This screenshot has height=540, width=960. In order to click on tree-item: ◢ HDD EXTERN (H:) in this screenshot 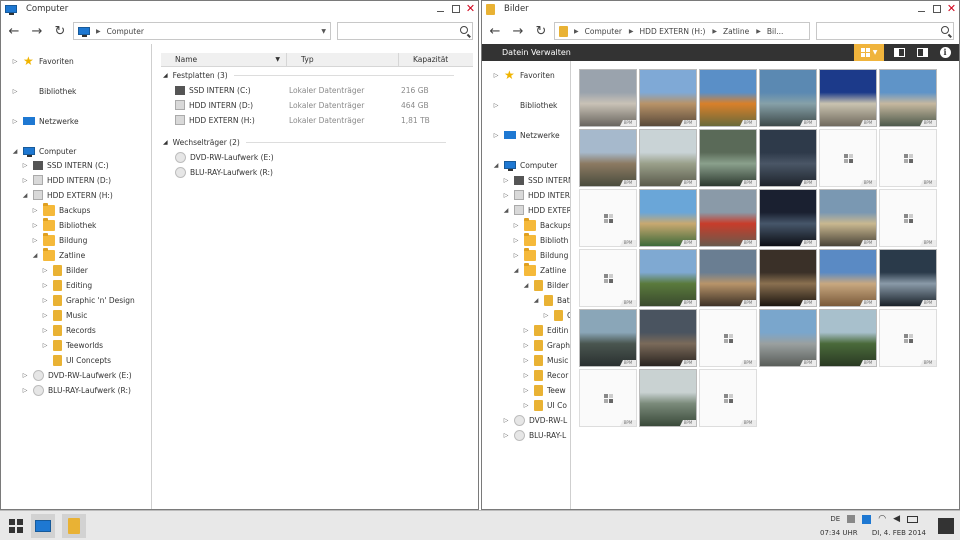, I will do `click(67, 195)`.